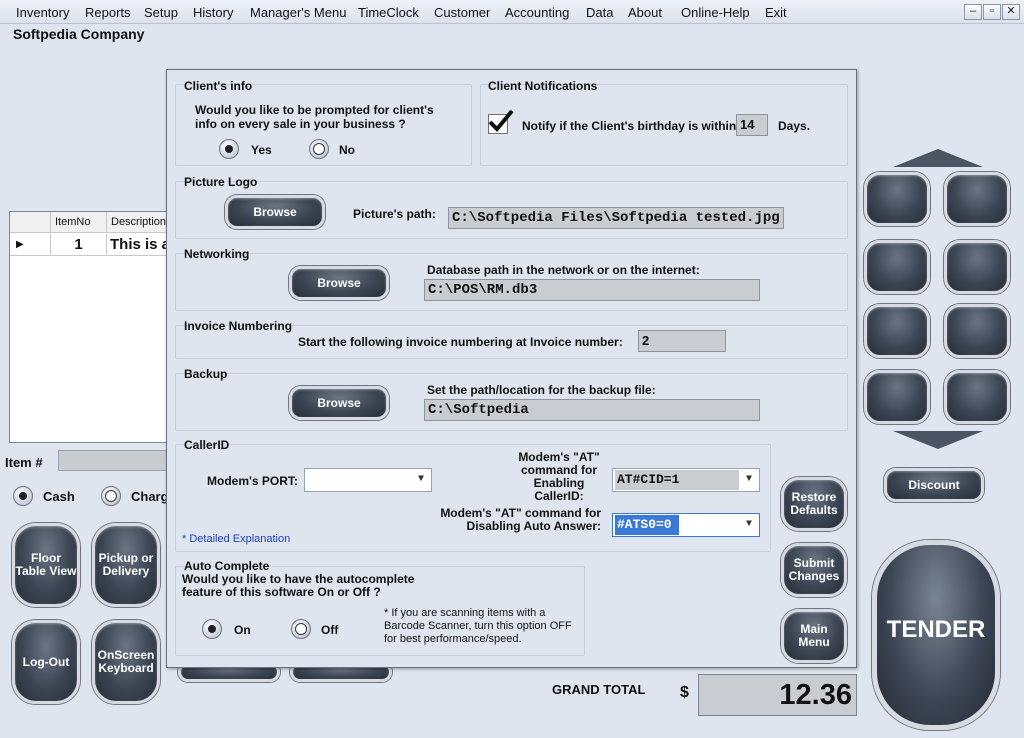 Image resolution: width=1024 pixels, height=738 pixels. I want to click on picture-path-label: Picture's path:, so click(394, 214).